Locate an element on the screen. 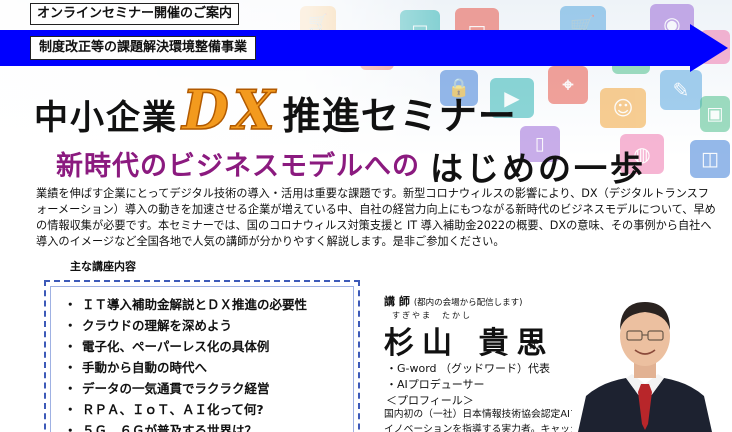 This screenshot has width=732, height=432. lecturer-role: ・G-word （グッドワード）代表 is located at coordinates (468, 368).